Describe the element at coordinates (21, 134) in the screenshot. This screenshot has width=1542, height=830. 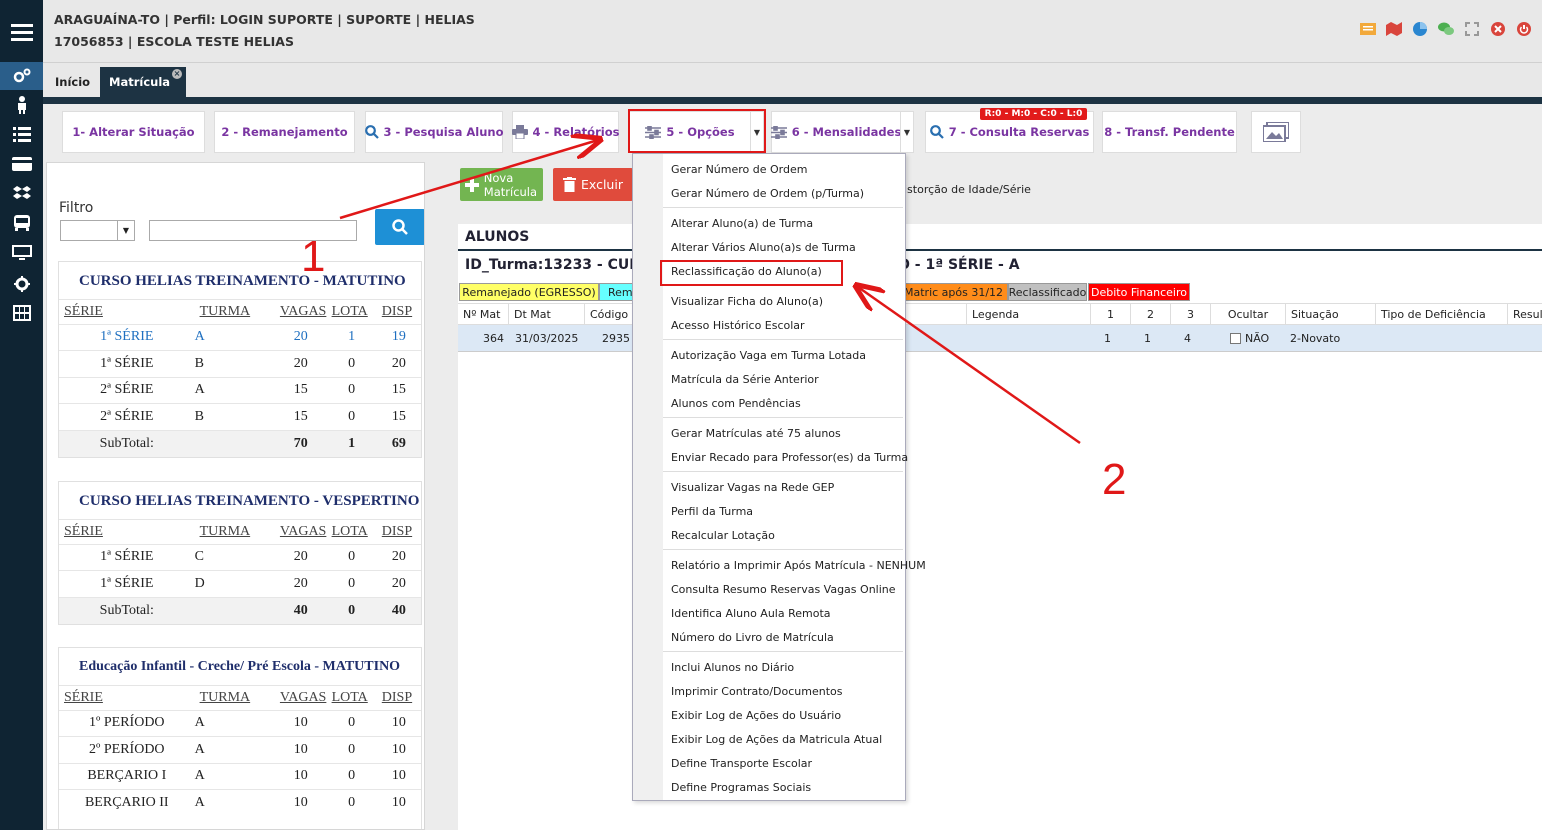
I see `list-icon` at that location.